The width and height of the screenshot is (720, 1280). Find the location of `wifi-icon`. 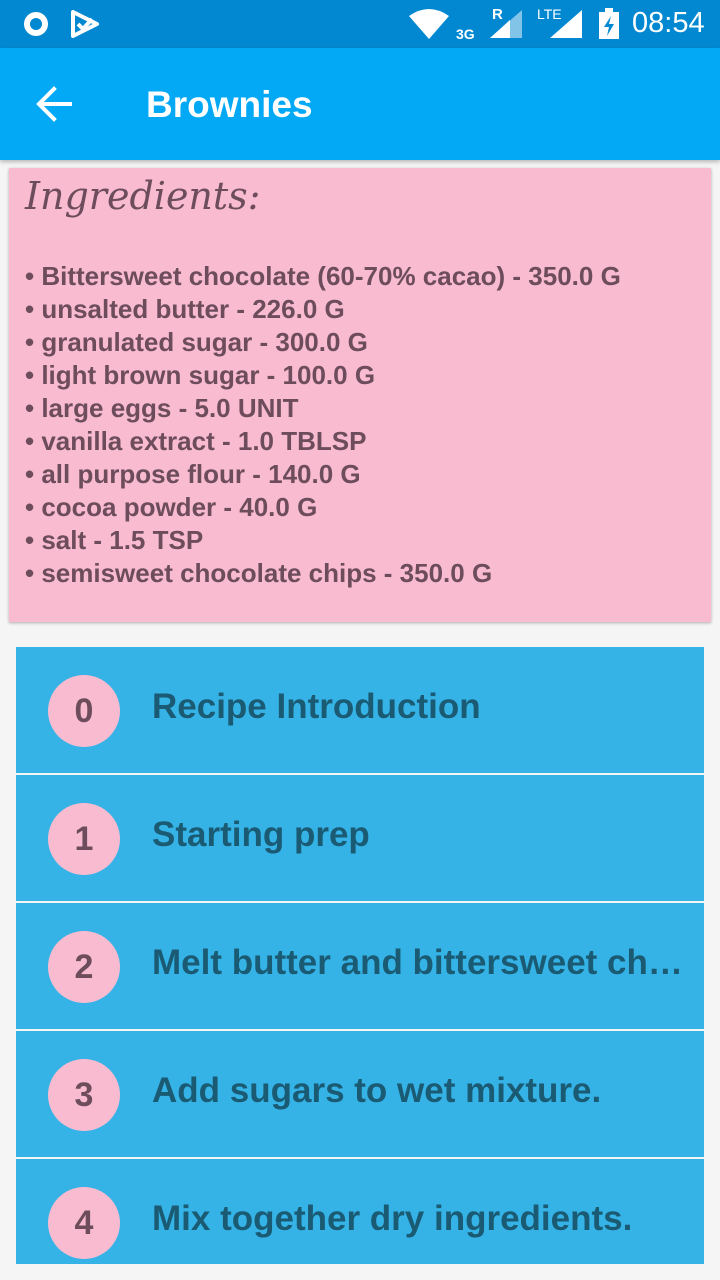

wifi-icon is located at coordinates (429, 24).